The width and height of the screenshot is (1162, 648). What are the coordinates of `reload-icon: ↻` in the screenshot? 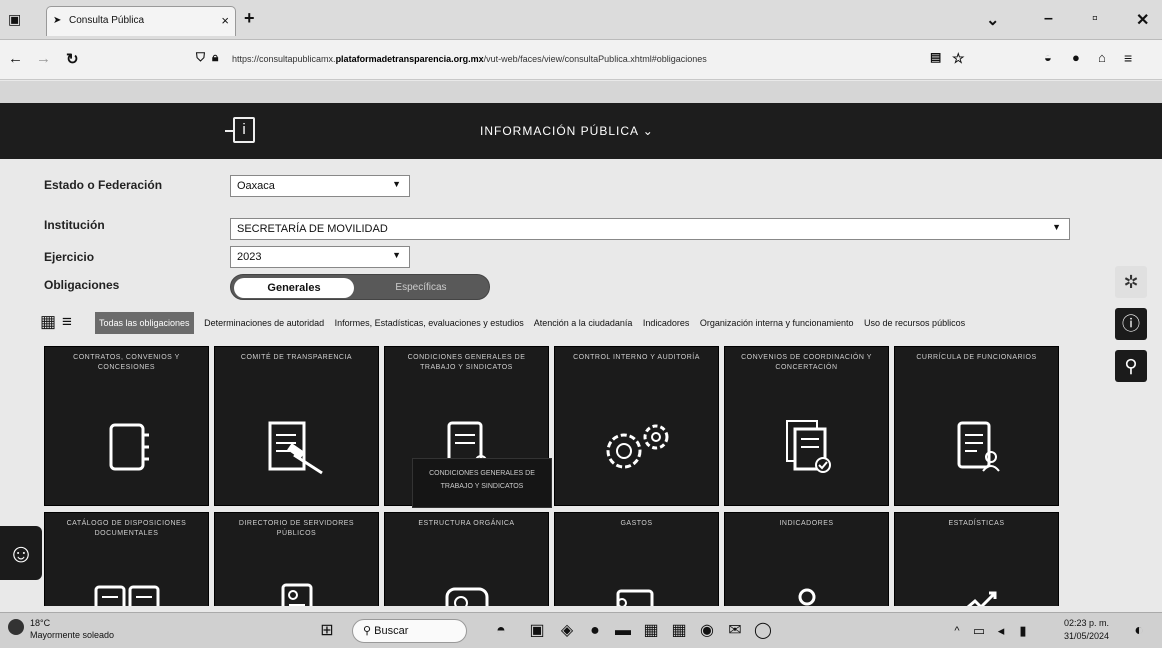 It's located at (72, 59).